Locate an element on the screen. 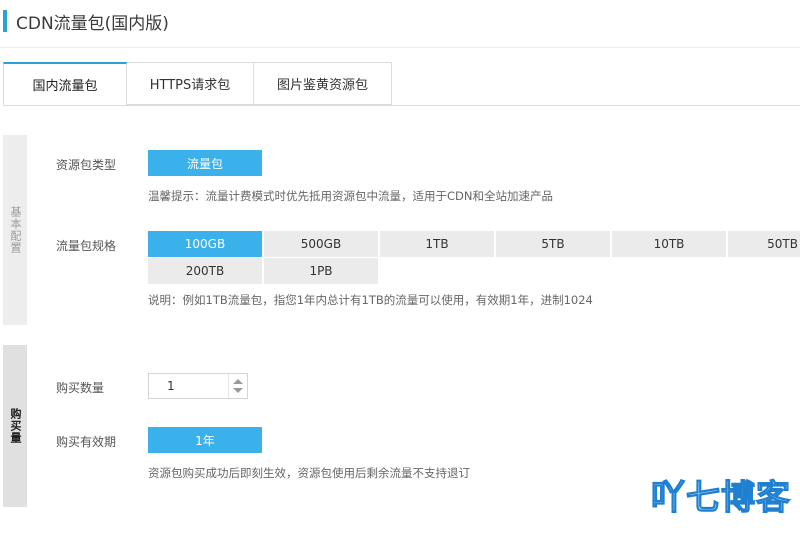 The height and width of the screenshot is (533, 800). spec-option-1tb: 1TB is located at coordinates (437, 244).